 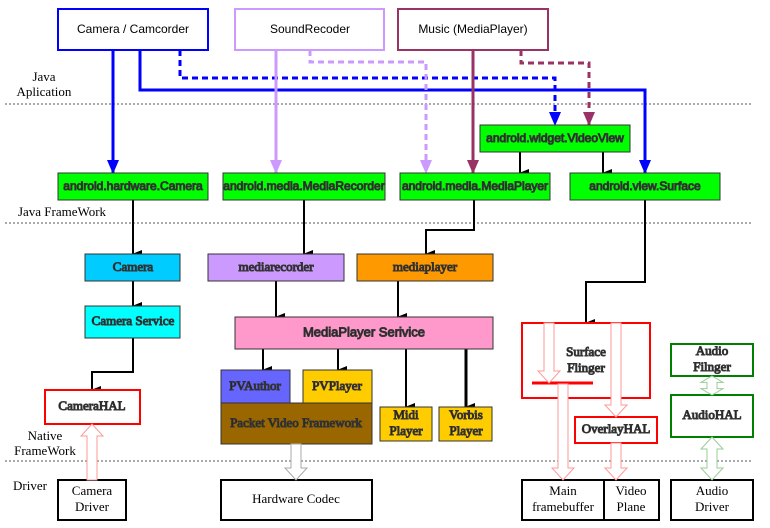 I want to click on android-widget-videoview-box: android.widget.VideoView, so click(x=555, y=138).